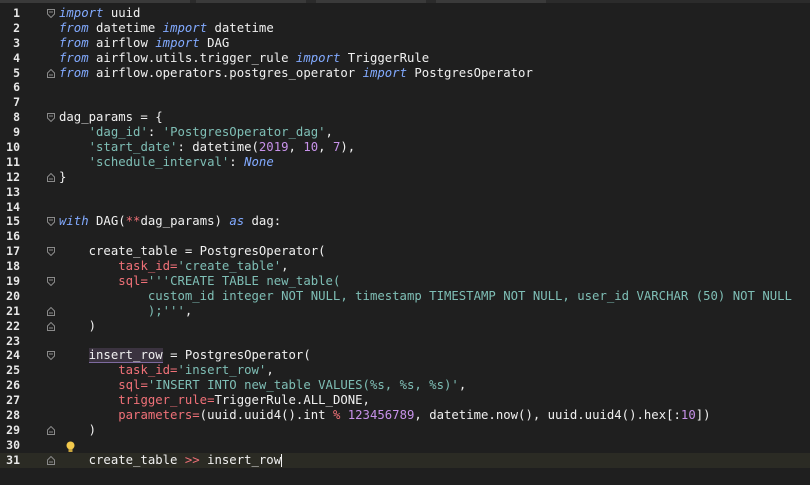  What do you see at coordinates (170, 221) in the screenshot?
I see `code-text: with DAG(**dag_params) as dag:` at bounding box center [170, 221].